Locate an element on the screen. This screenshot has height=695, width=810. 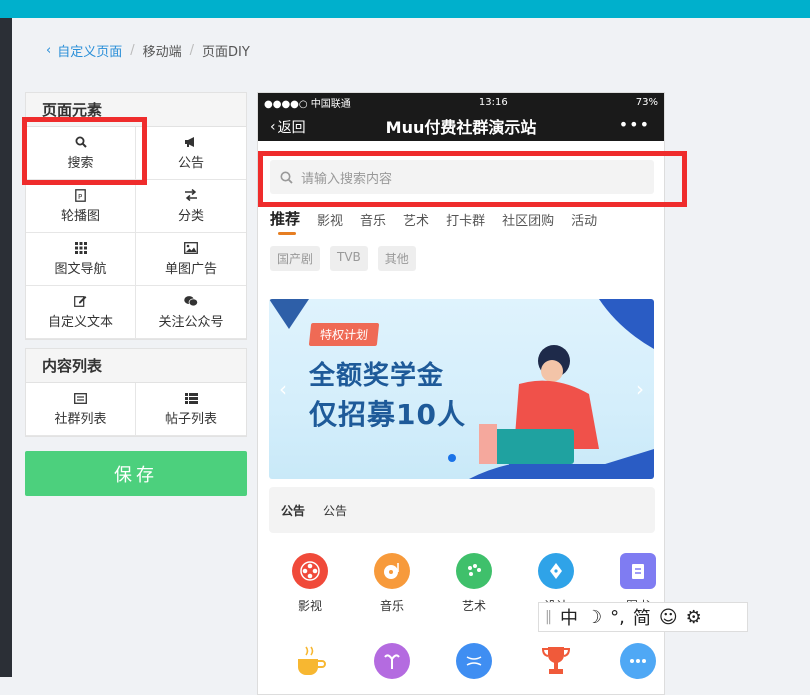
element-label: 社群列表 is located at coordinates (80, 419).